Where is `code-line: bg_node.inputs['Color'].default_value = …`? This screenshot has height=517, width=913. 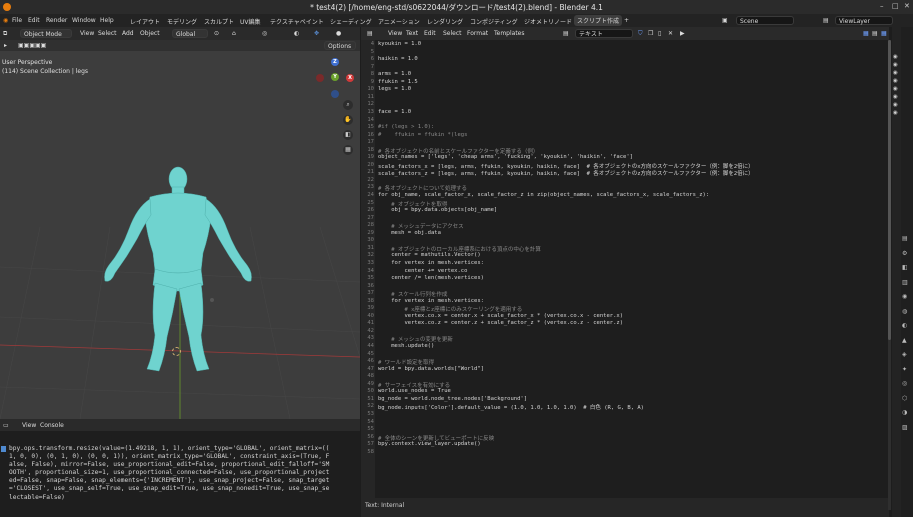 code-line: bg_node.inputs['Color'].default_value = … is located at coordinates (511, 407).